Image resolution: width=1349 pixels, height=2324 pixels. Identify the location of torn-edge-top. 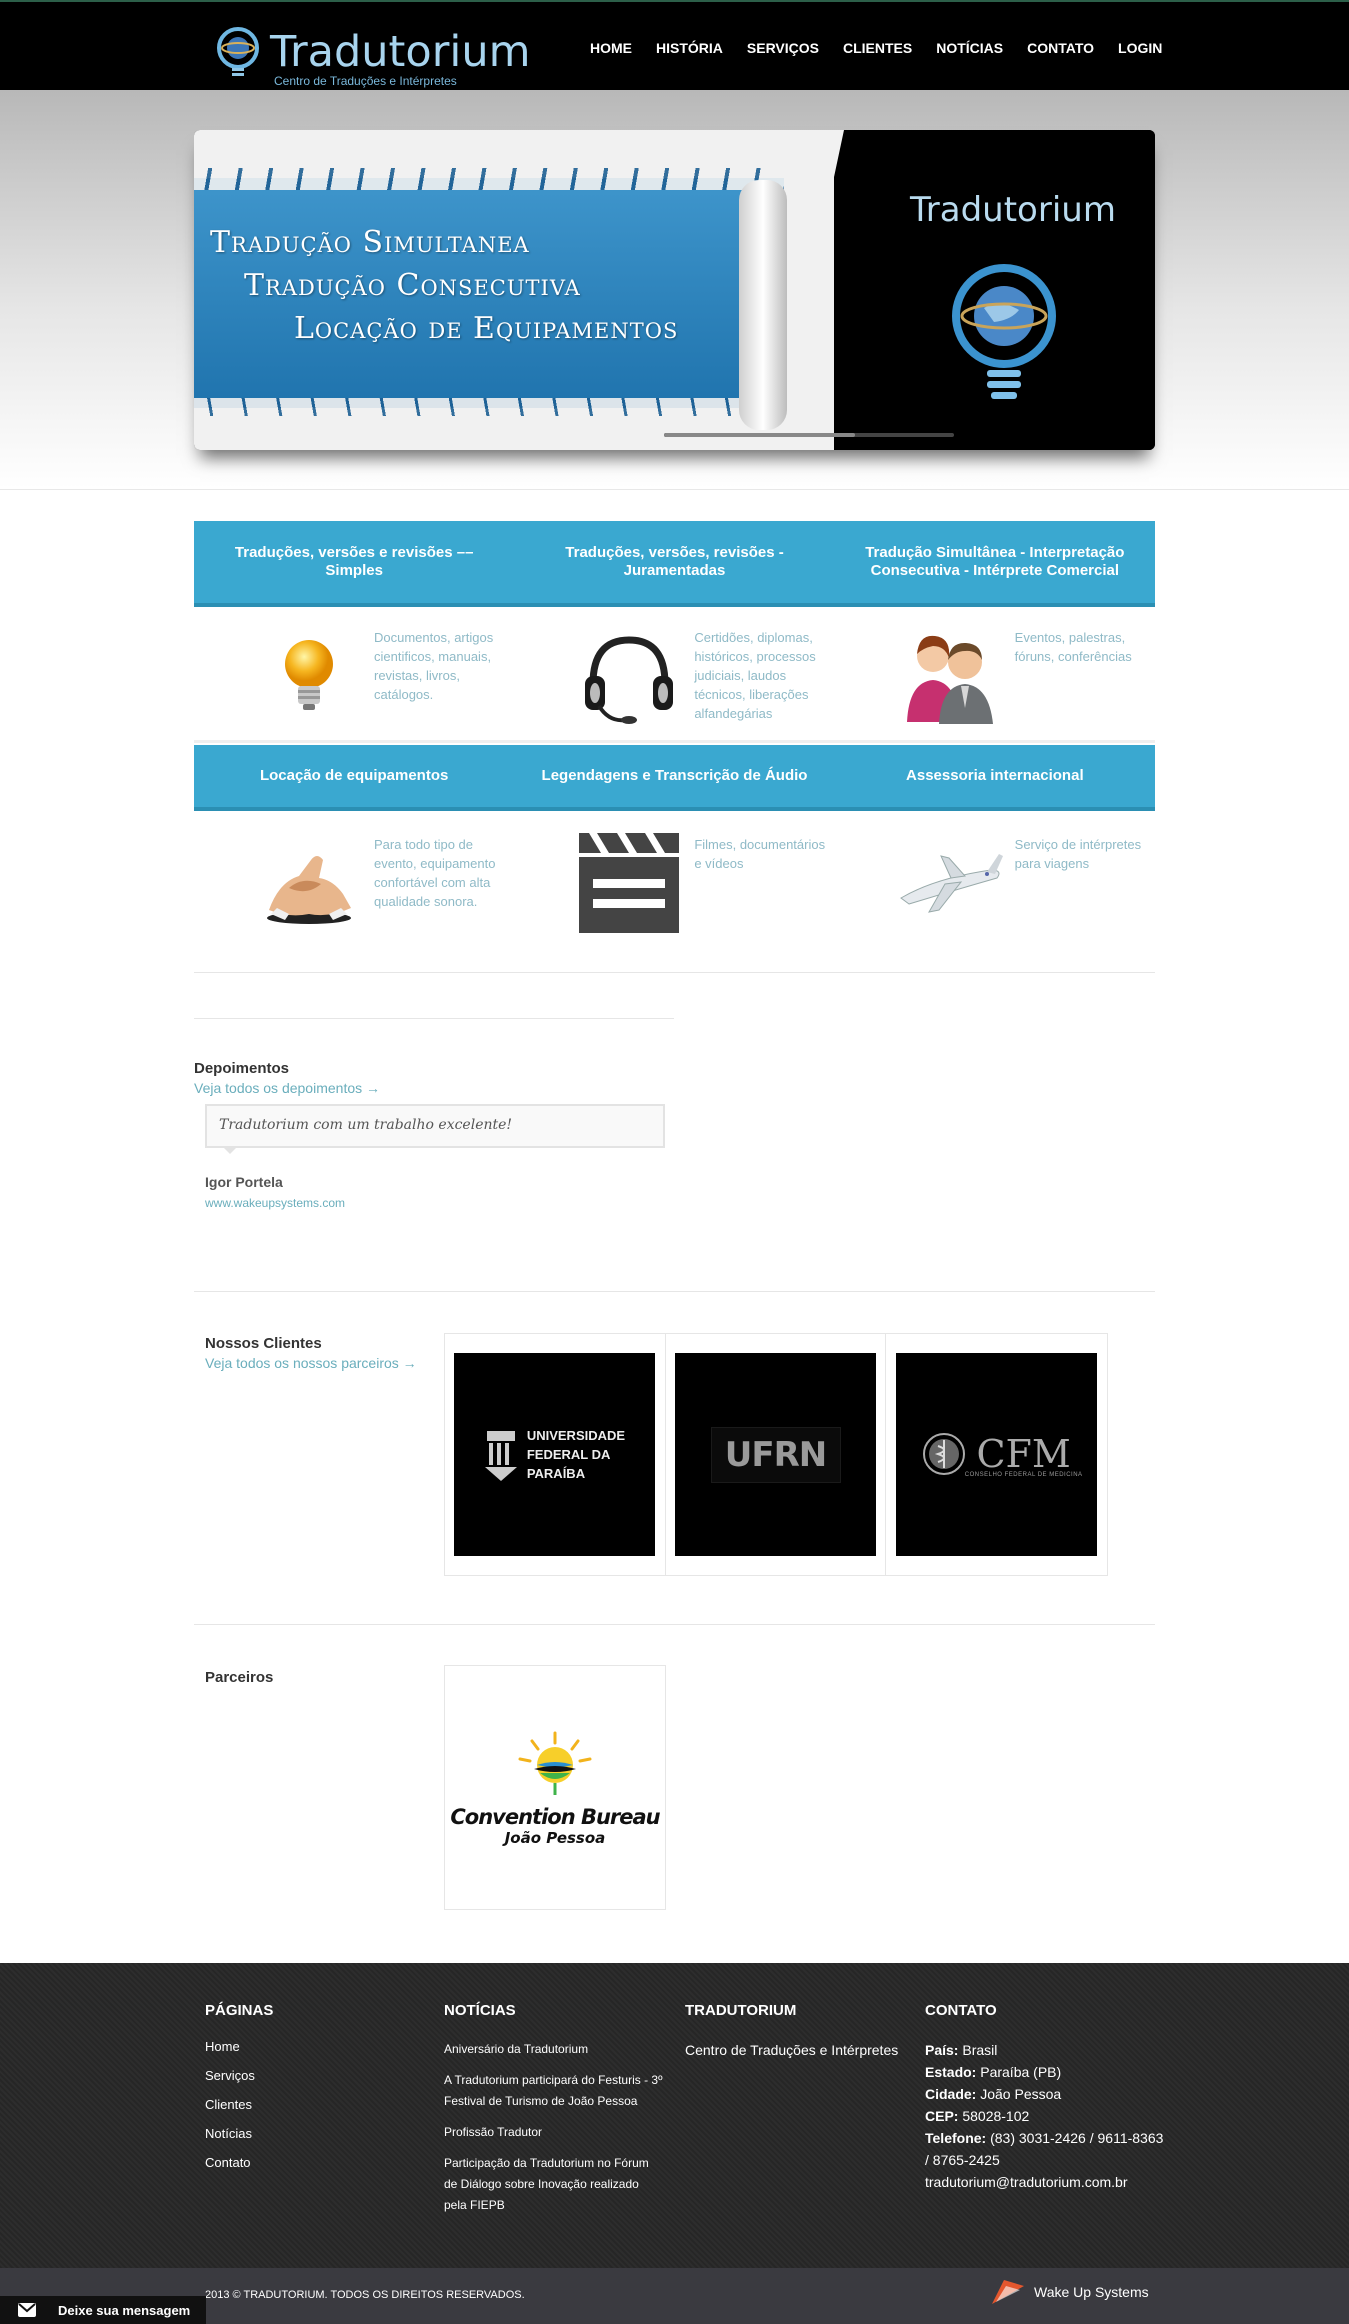
(489, 179).